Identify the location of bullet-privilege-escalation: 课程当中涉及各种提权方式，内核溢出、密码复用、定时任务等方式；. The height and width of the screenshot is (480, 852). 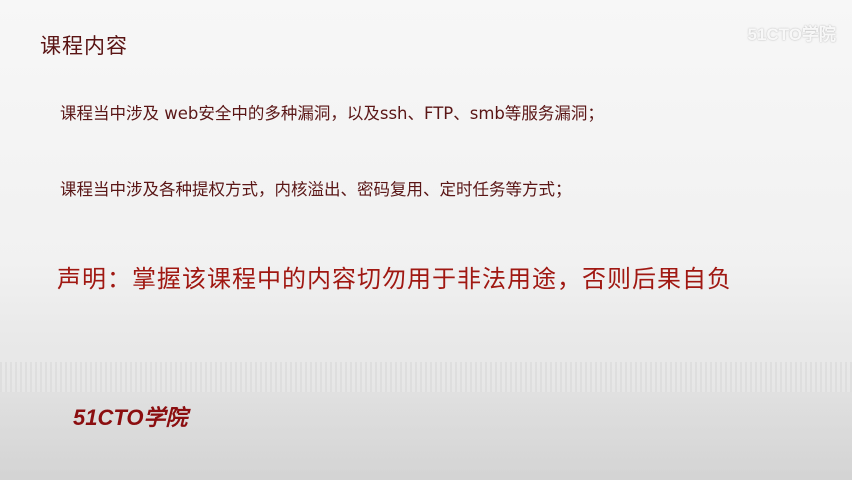
(316, 189).